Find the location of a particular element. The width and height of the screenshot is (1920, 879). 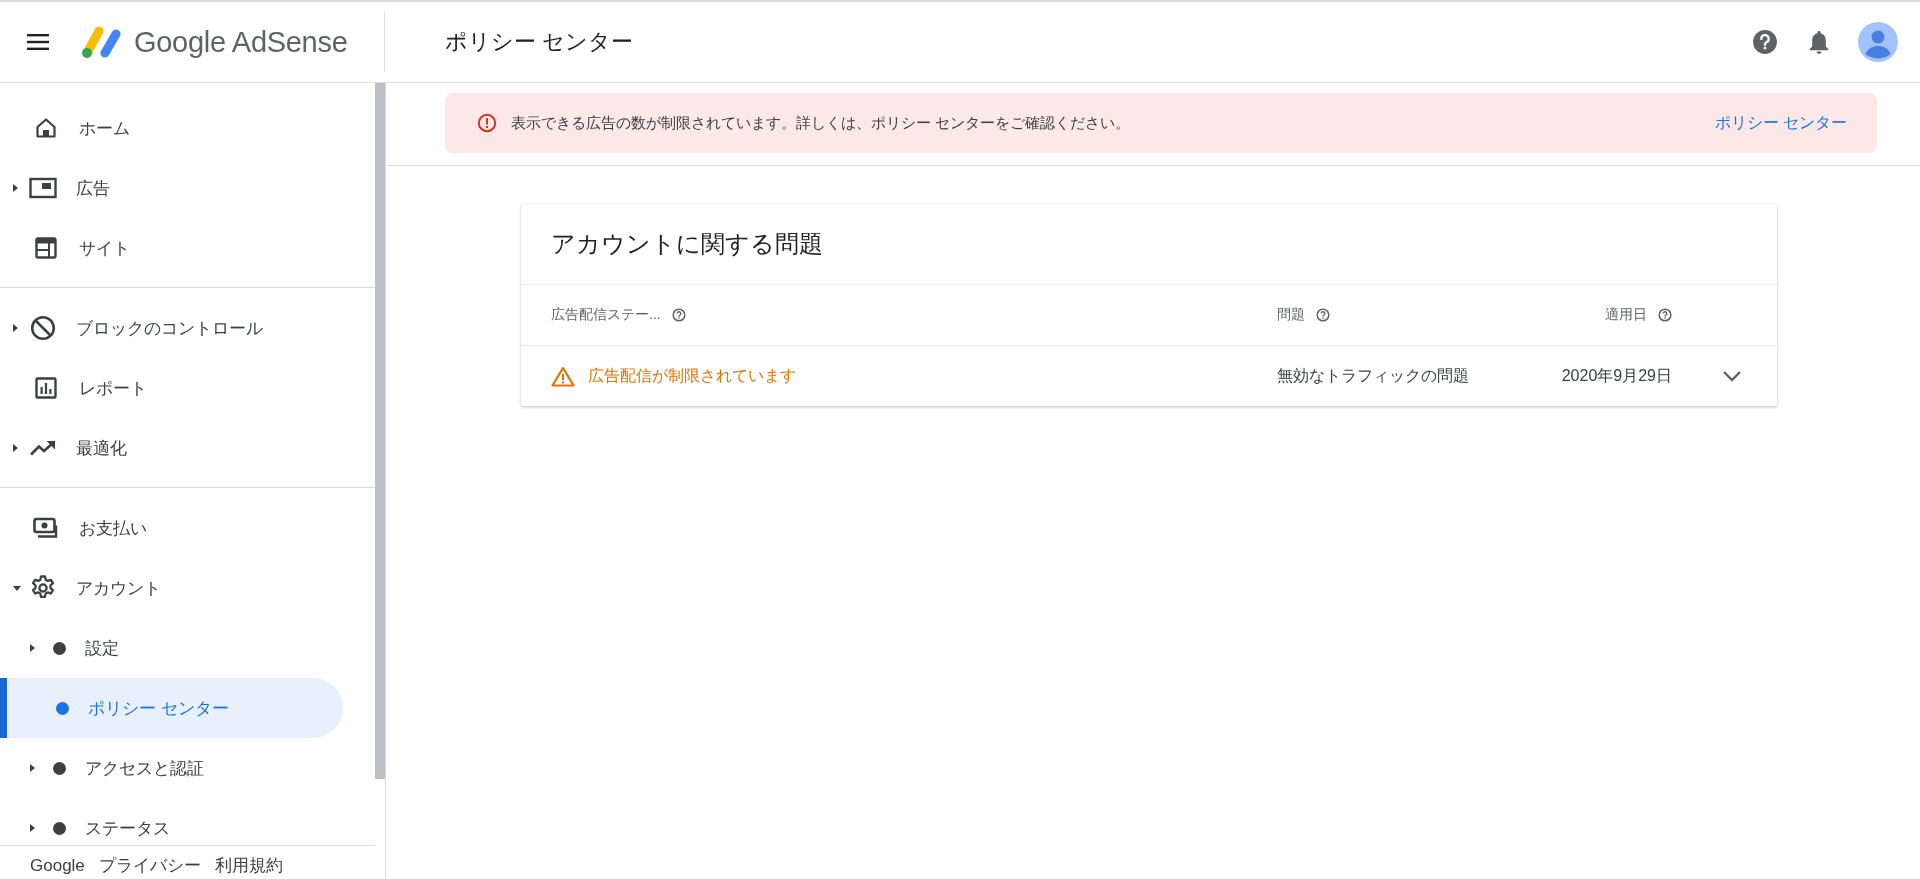

table-cell-text: 無効なトラフィックの問題 is located at coordinates (1373, 375).